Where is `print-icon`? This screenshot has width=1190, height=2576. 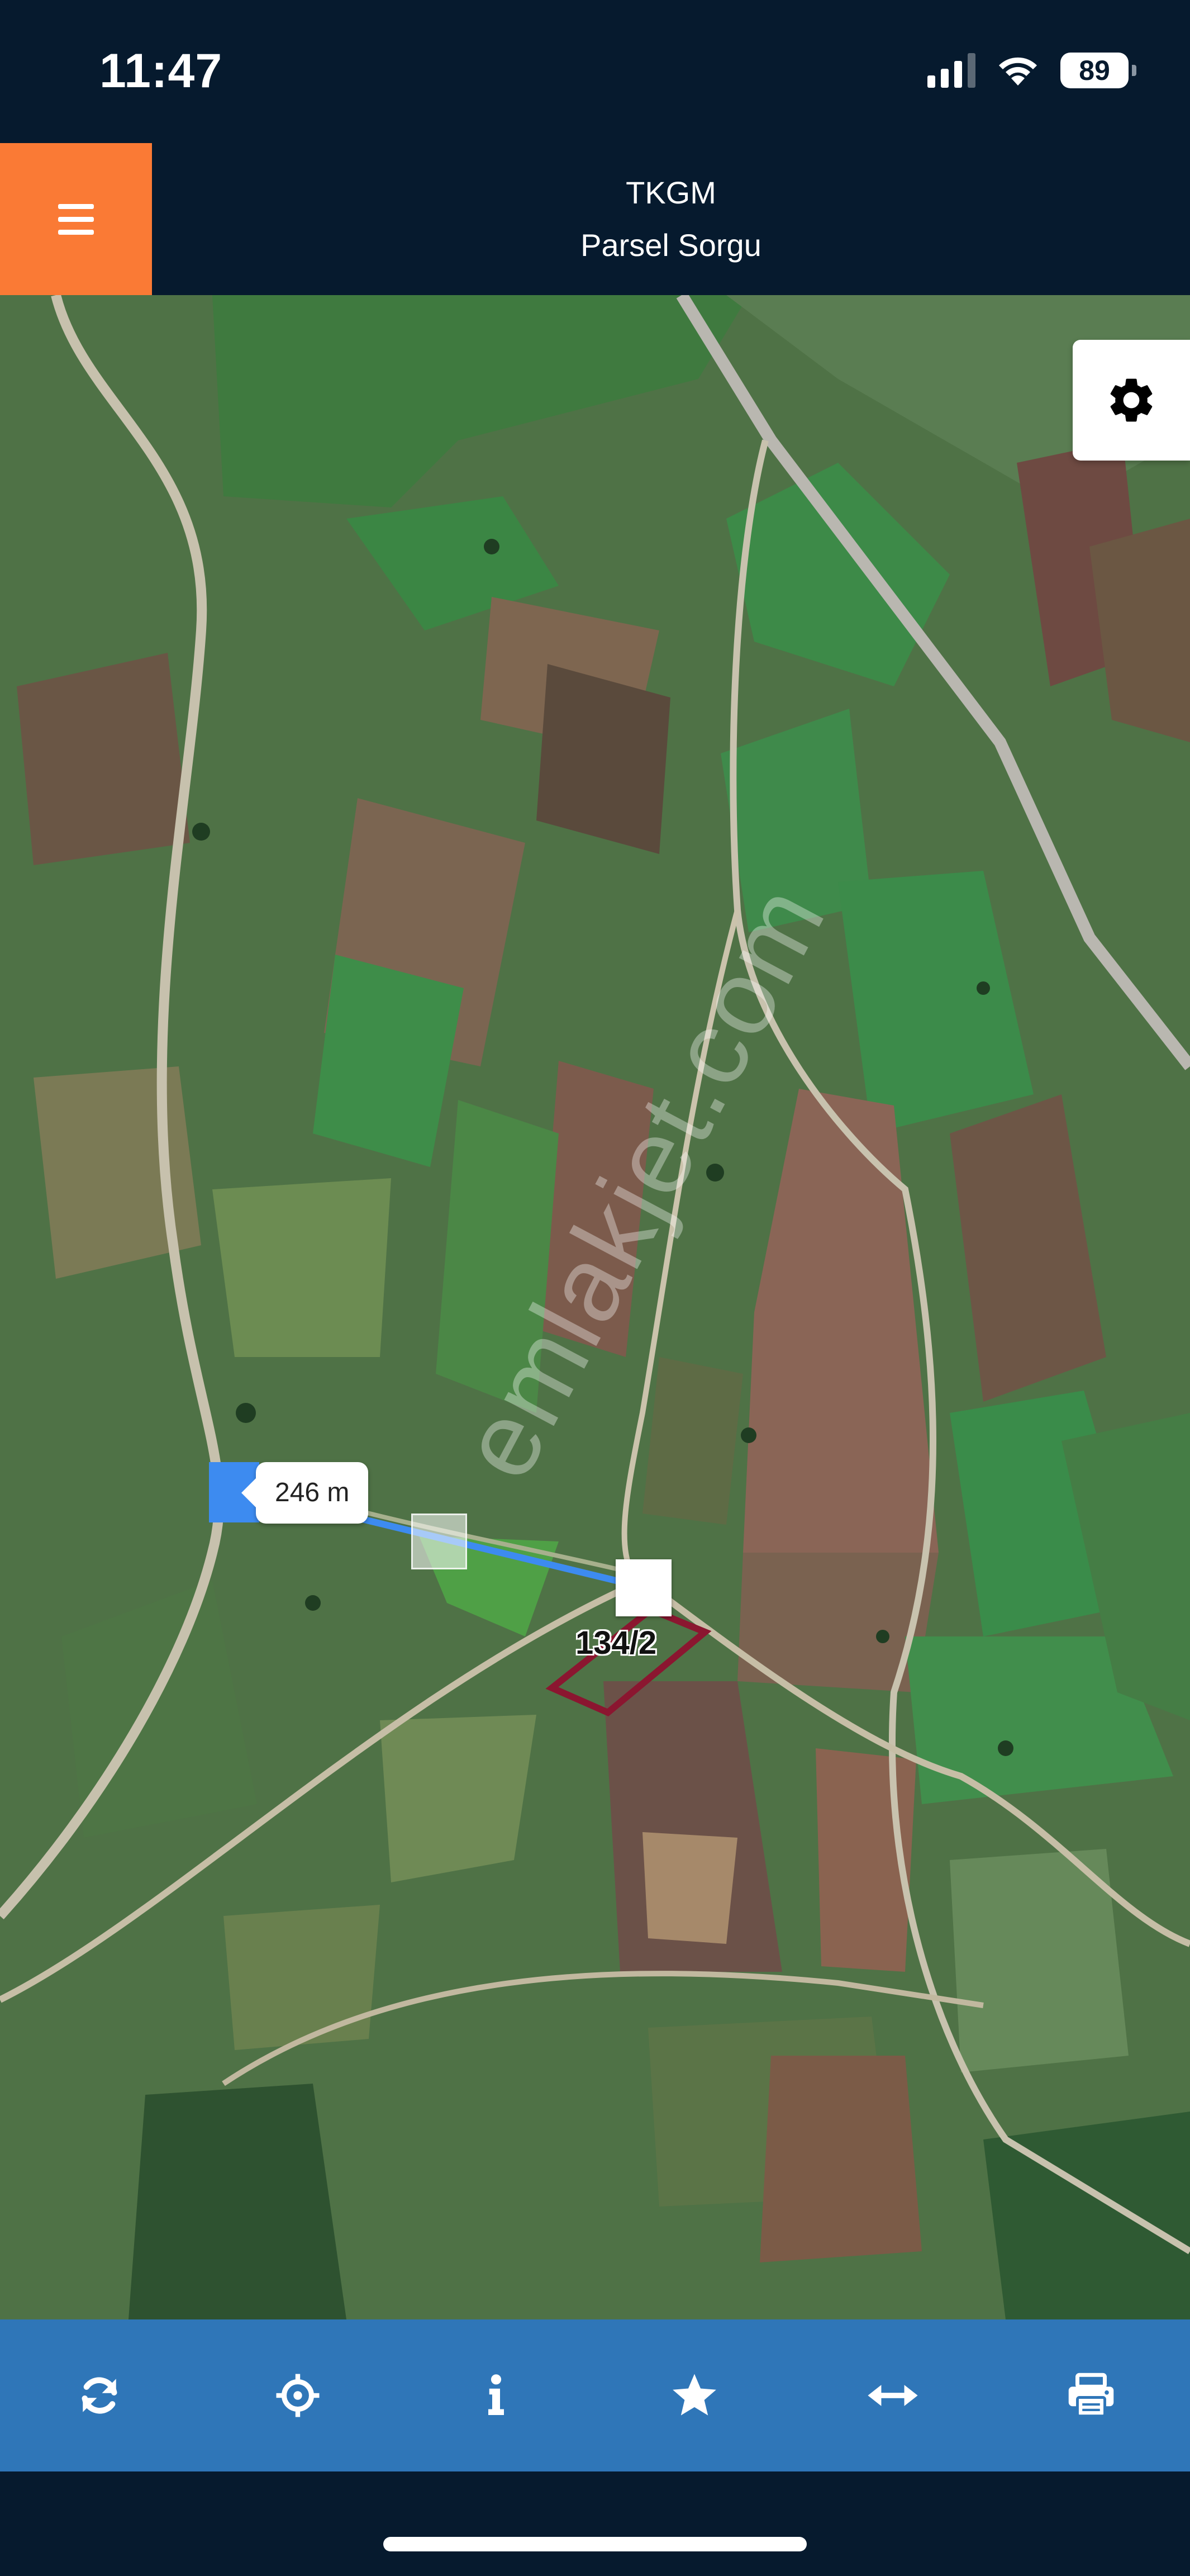
print-icon is located at coordinates (1090, 2395).